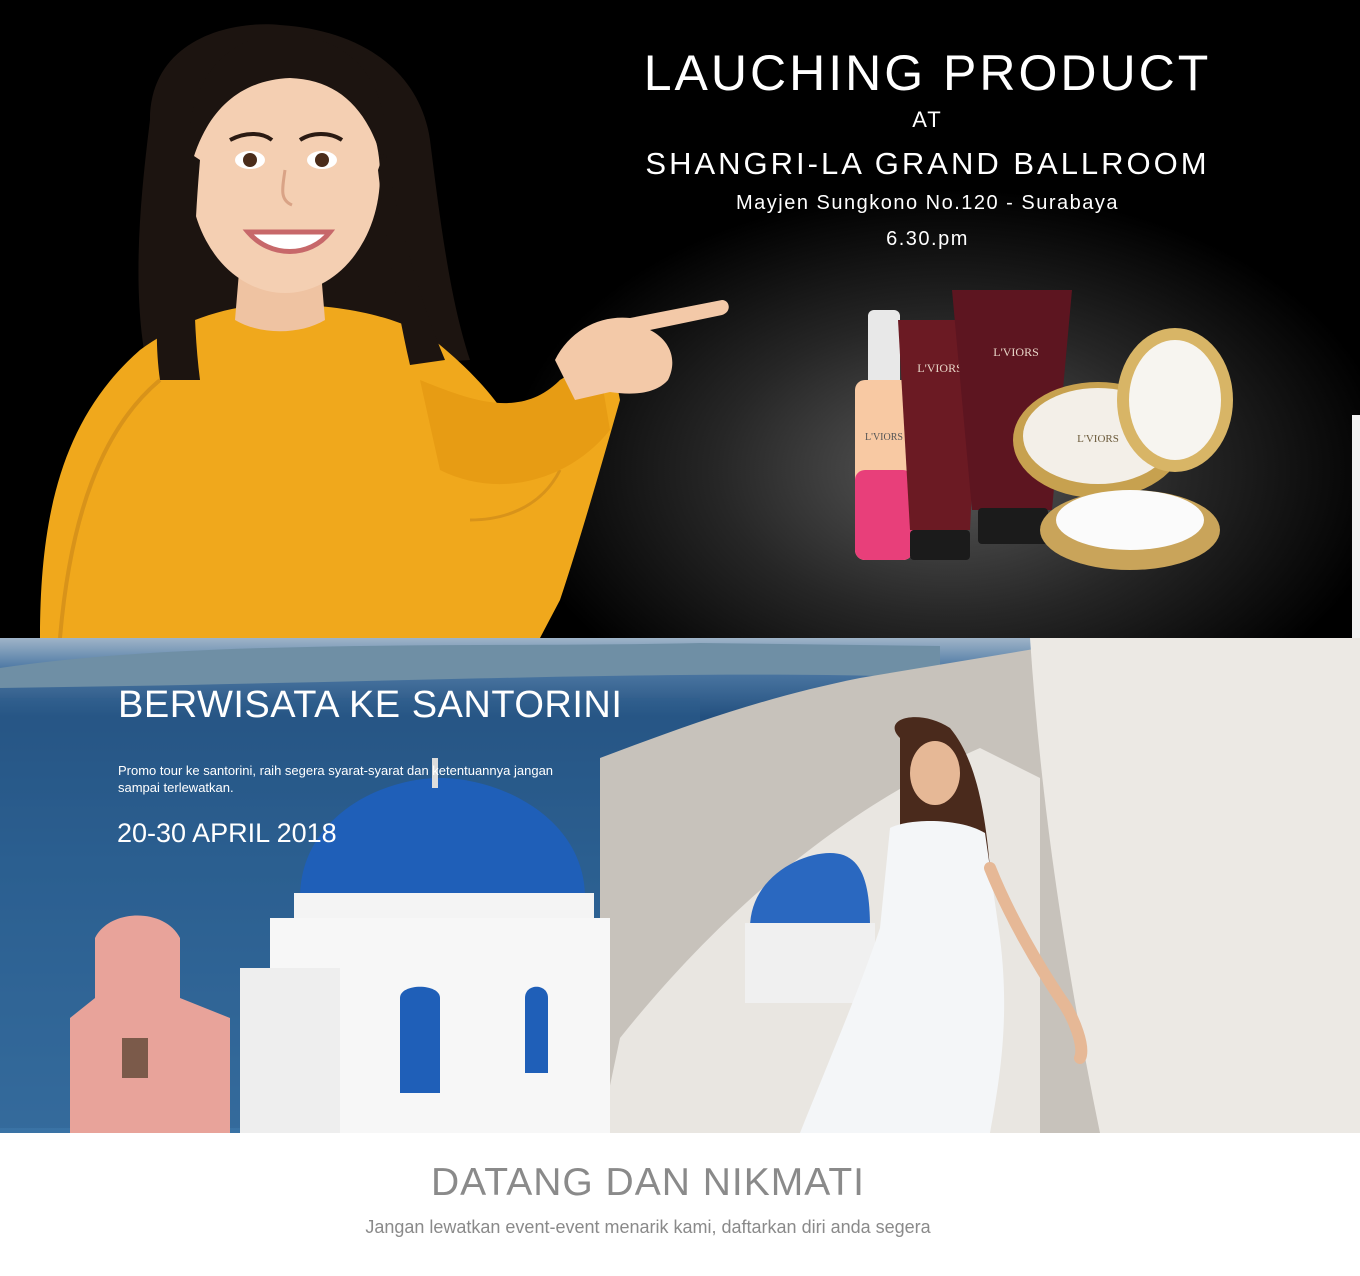  I want to click on banner-address: Mayjen Sungkono No.120 - Surabaya, so click(927, 203).